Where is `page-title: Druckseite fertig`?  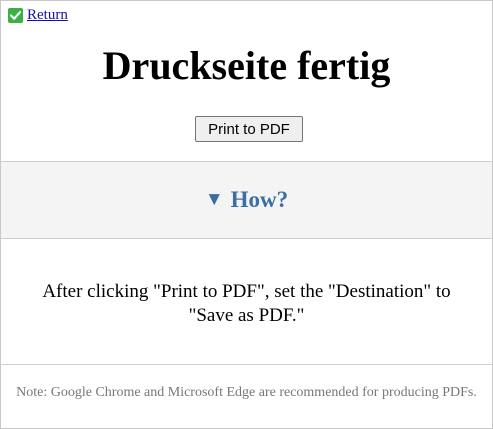 page-title: Druckseite fertig is located at coordinates (246, 65).